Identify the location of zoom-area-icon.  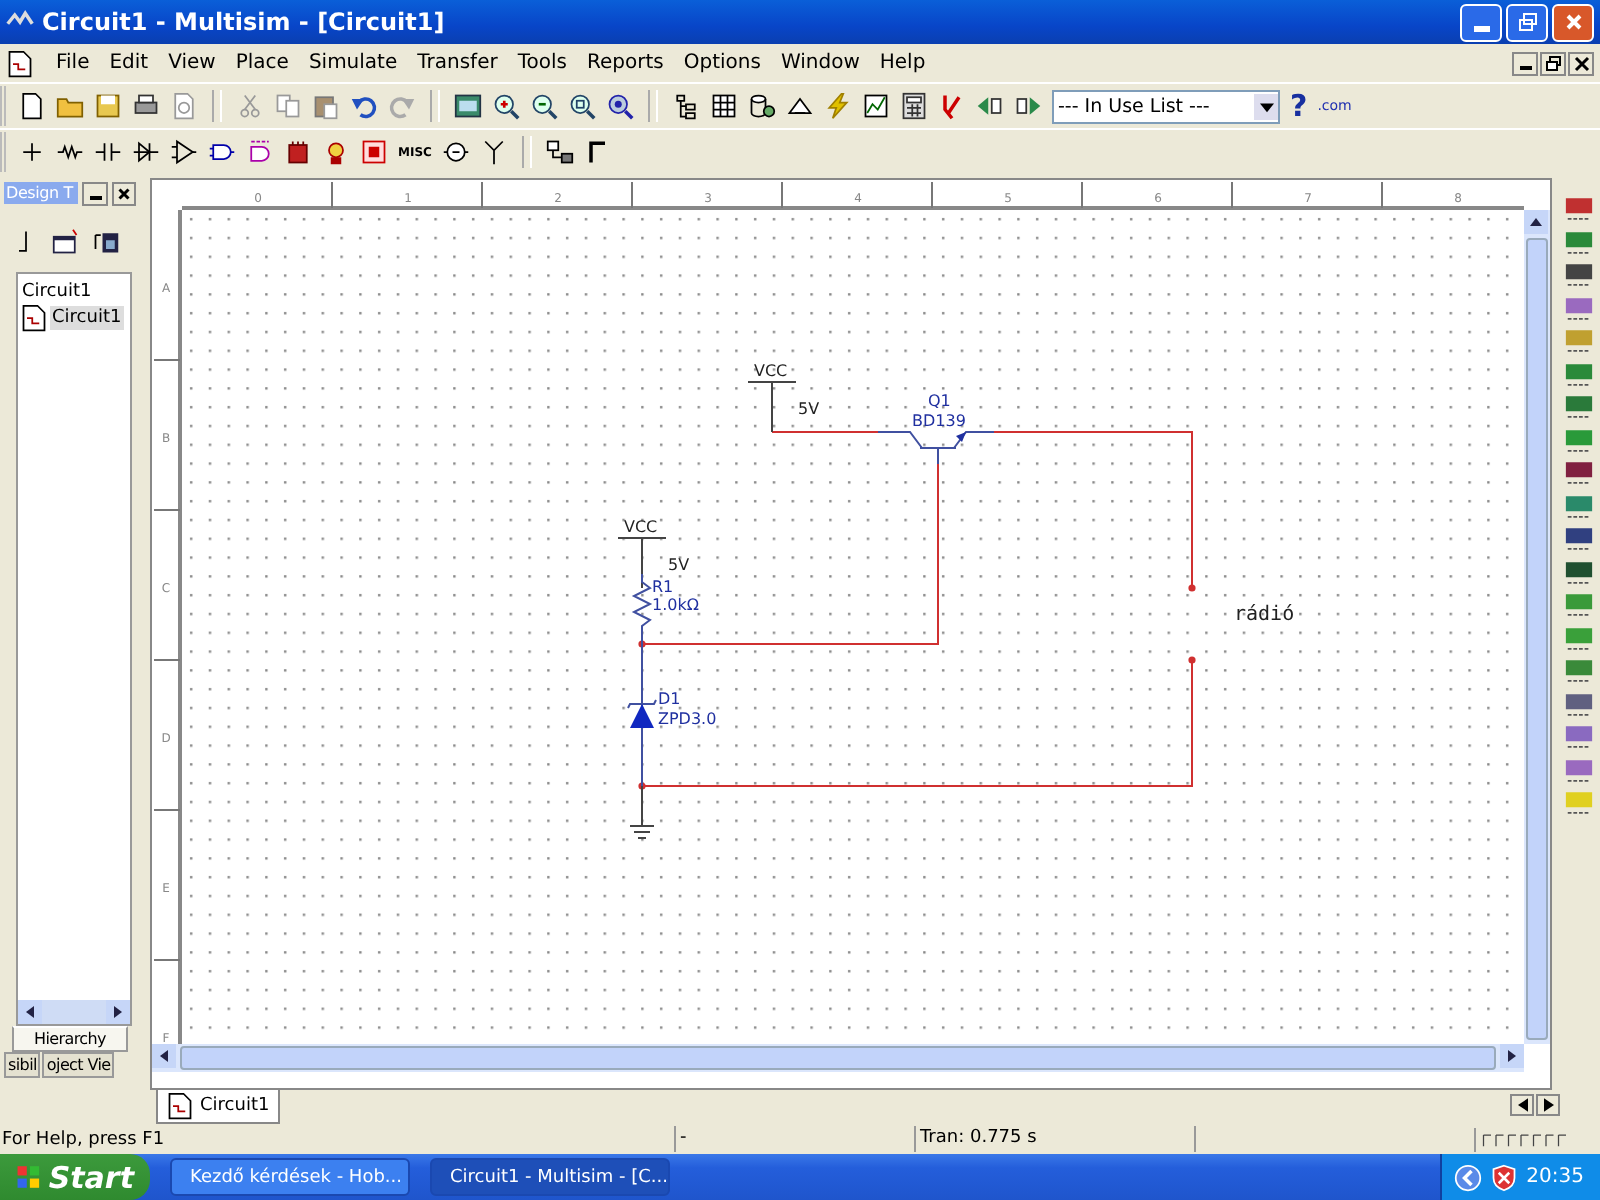
(582, 106).